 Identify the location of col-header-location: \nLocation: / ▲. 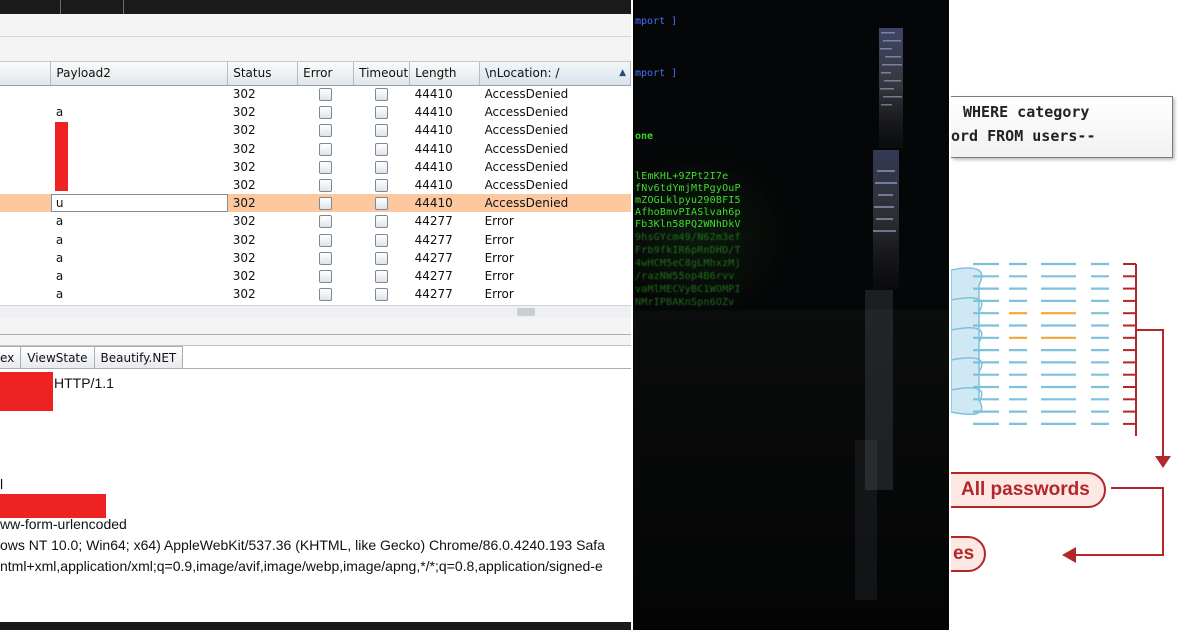
(555, 74).